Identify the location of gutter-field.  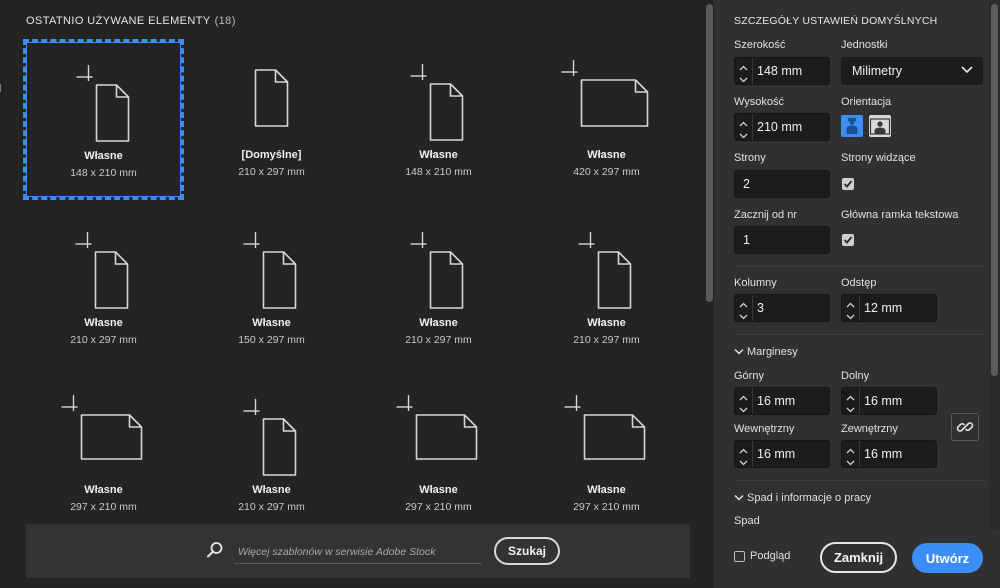
(889, 308).